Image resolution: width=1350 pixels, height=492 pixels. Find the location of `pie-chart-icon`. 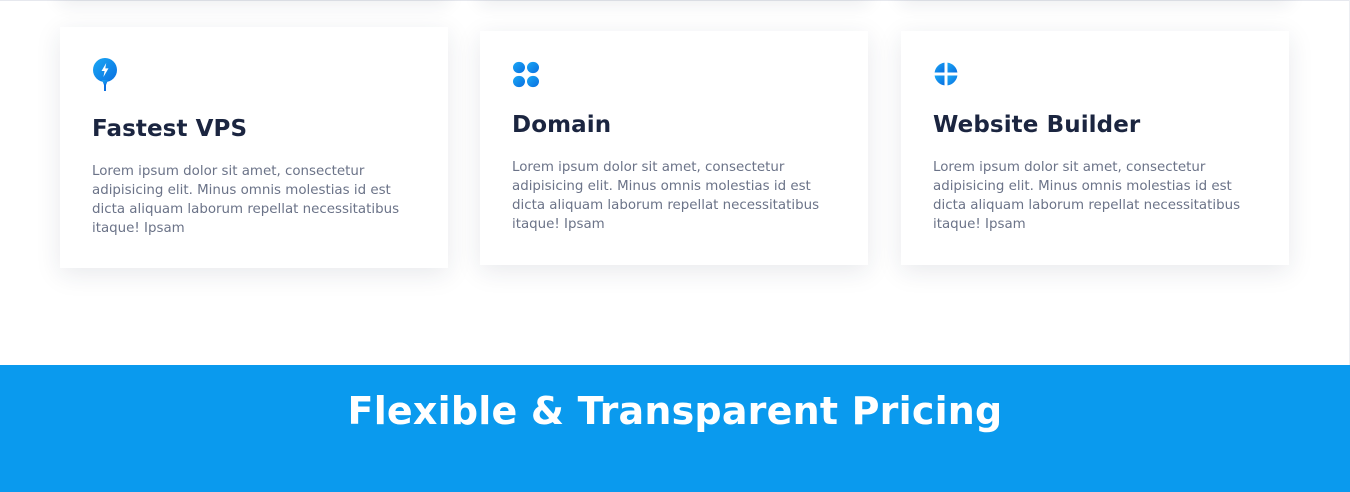

pie-chart-icon is located at coordinates (946, 74).